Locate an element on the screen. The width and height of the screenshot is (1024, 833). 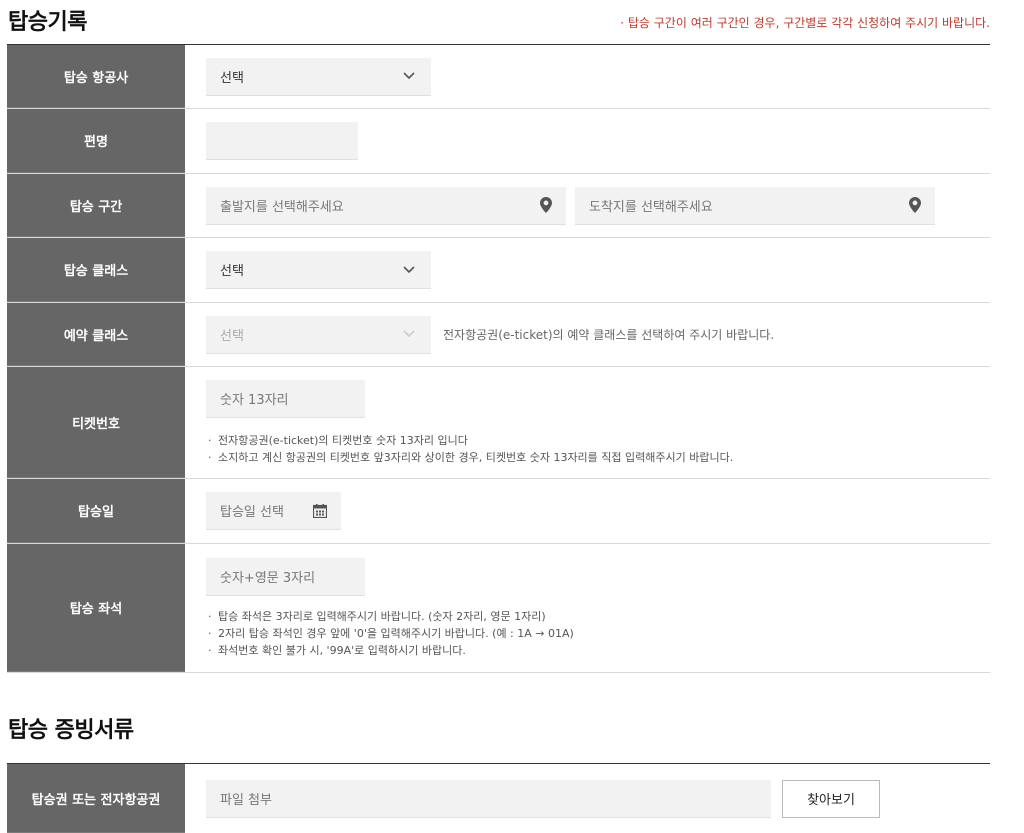
row-cabin-class: 탑승 클래스 선택 is located at coordinates (498, 270).